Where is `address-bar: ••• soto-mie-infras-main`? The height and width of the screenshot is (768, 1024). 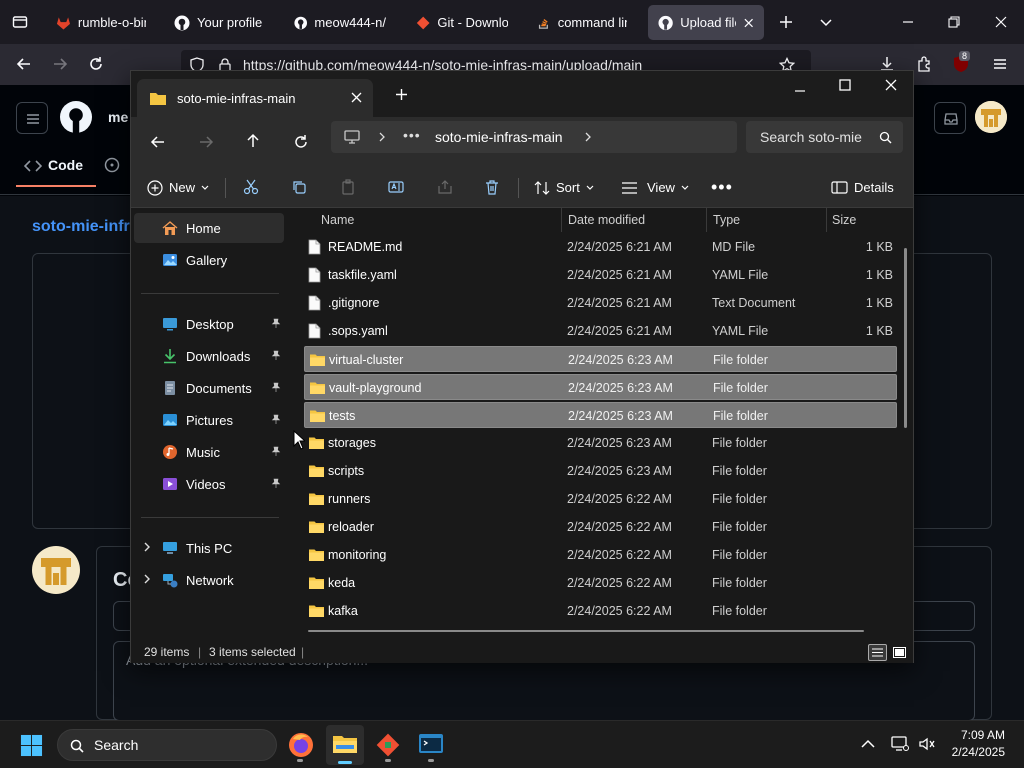
address-bar: ••• soto-mie-infras-main is located at coordinates (534, 137).